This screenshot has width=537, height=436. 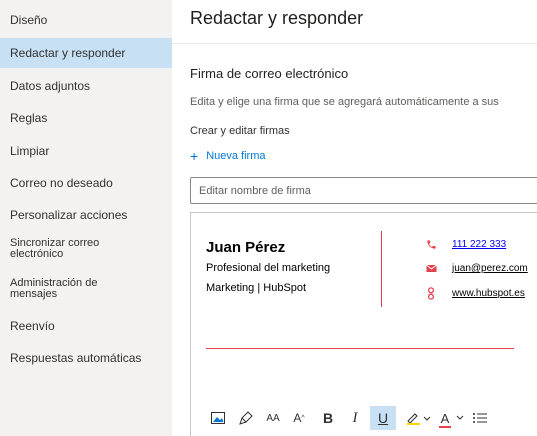 I want to click on phone-icon, so click(x=431, y=244).